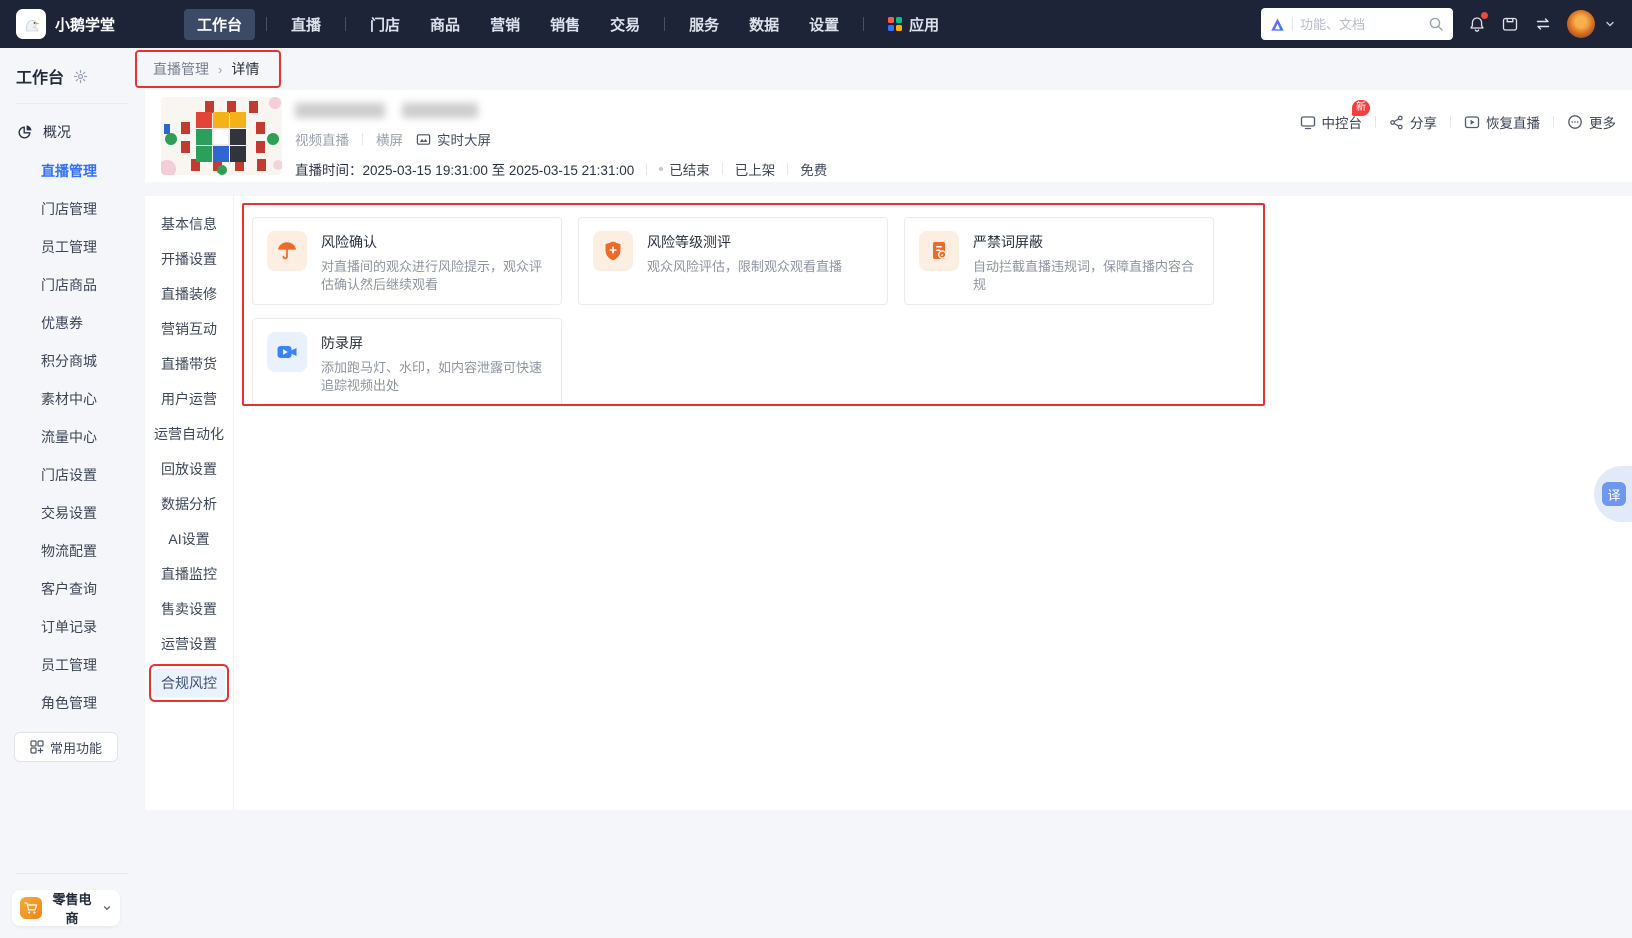 The height and width of the screenshot is (938, 1632). I want to click on nav-item-marketing: 营销, so click(505, 24).